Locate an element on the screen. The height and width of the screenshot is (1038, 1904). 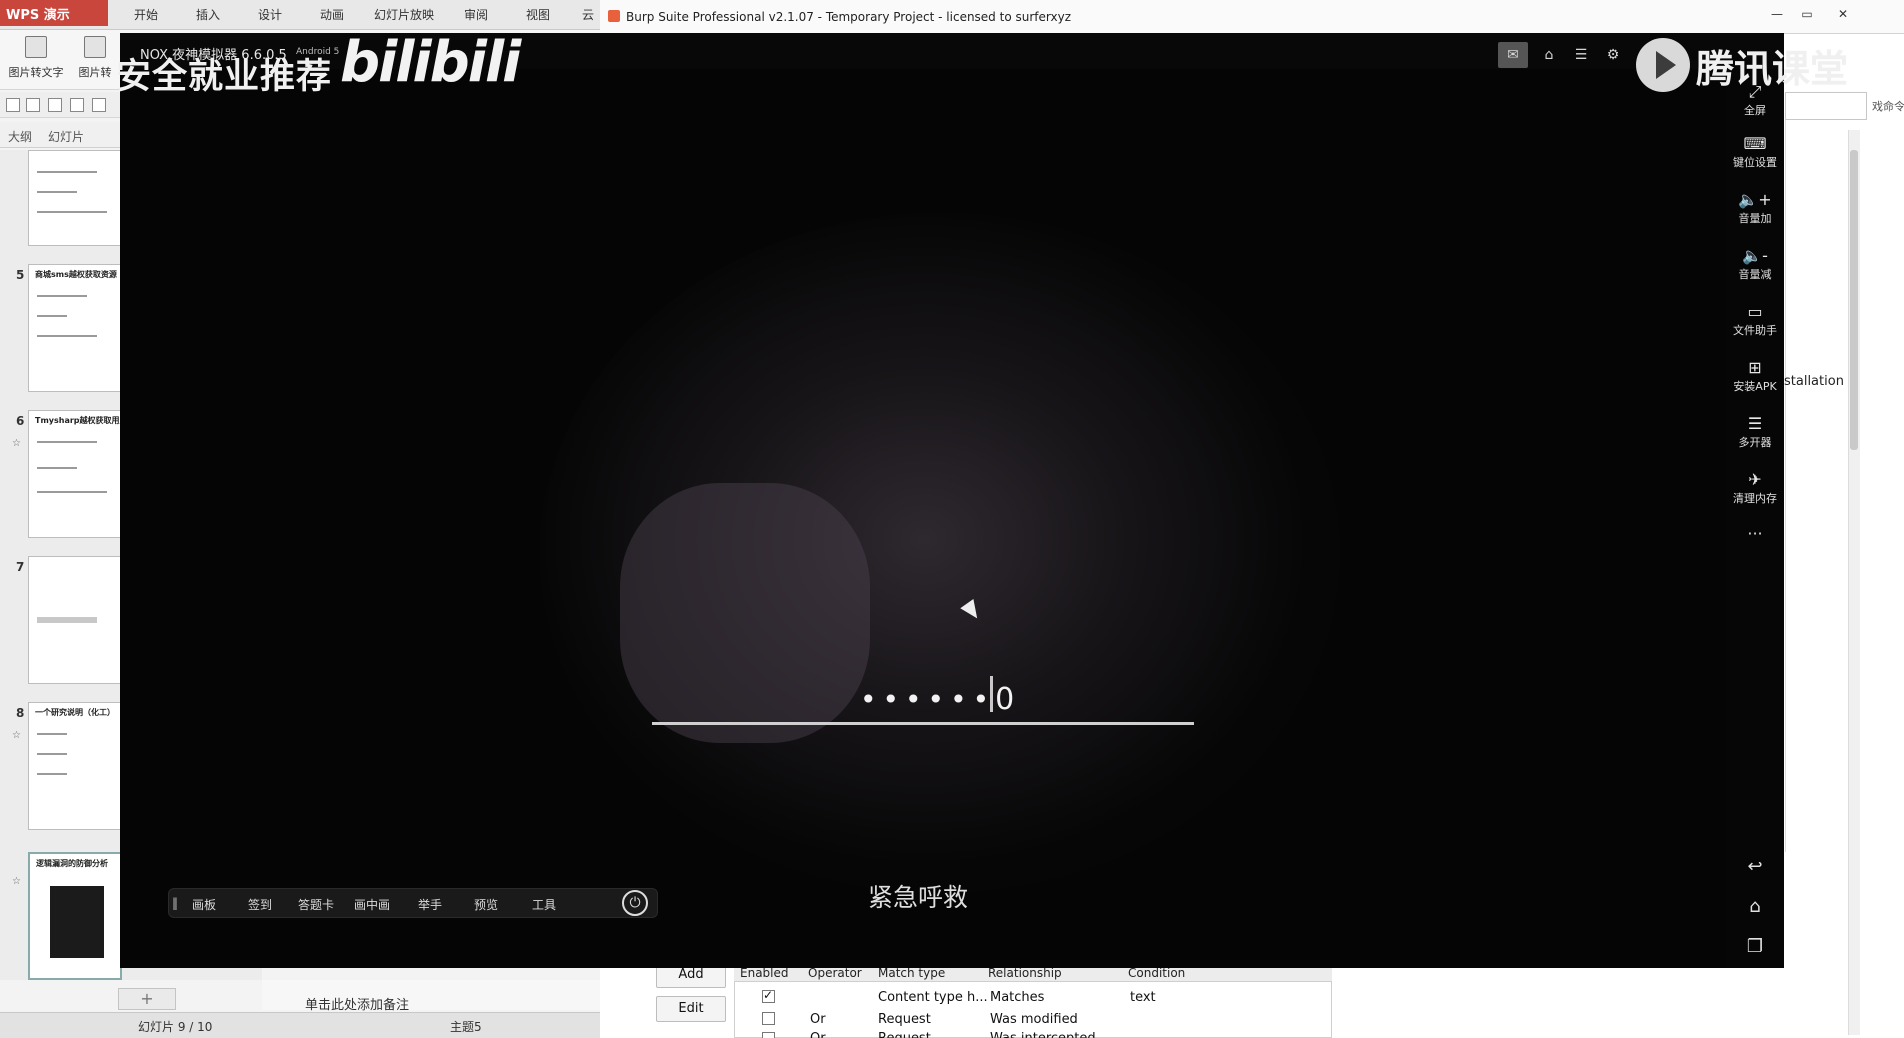
install-apk-icon: ⊞ is located at coordinates (1755, 367).